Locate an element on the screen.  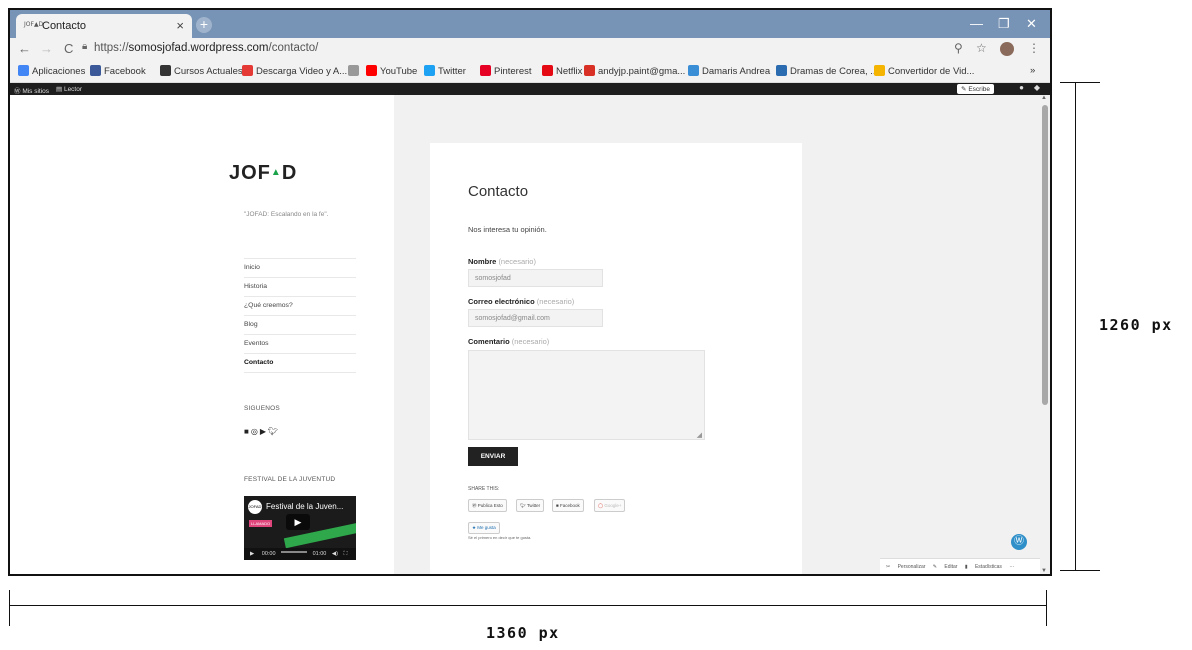
my-sites-label: Mis sitios is located at coordinates (36, 91).